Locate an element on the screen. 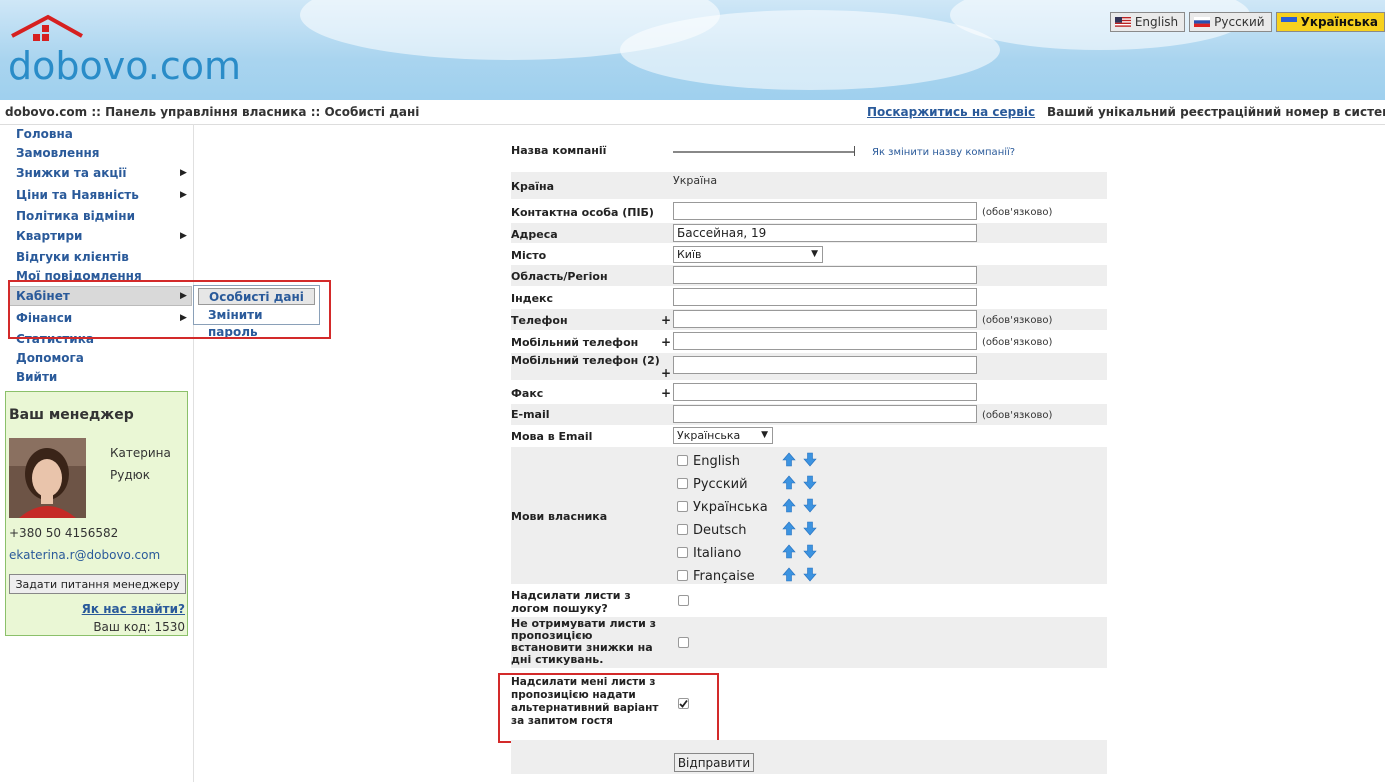 This screenshot has width=1385, height=782. manager-last-name: Рудюк is located at coordinates (130, 475).